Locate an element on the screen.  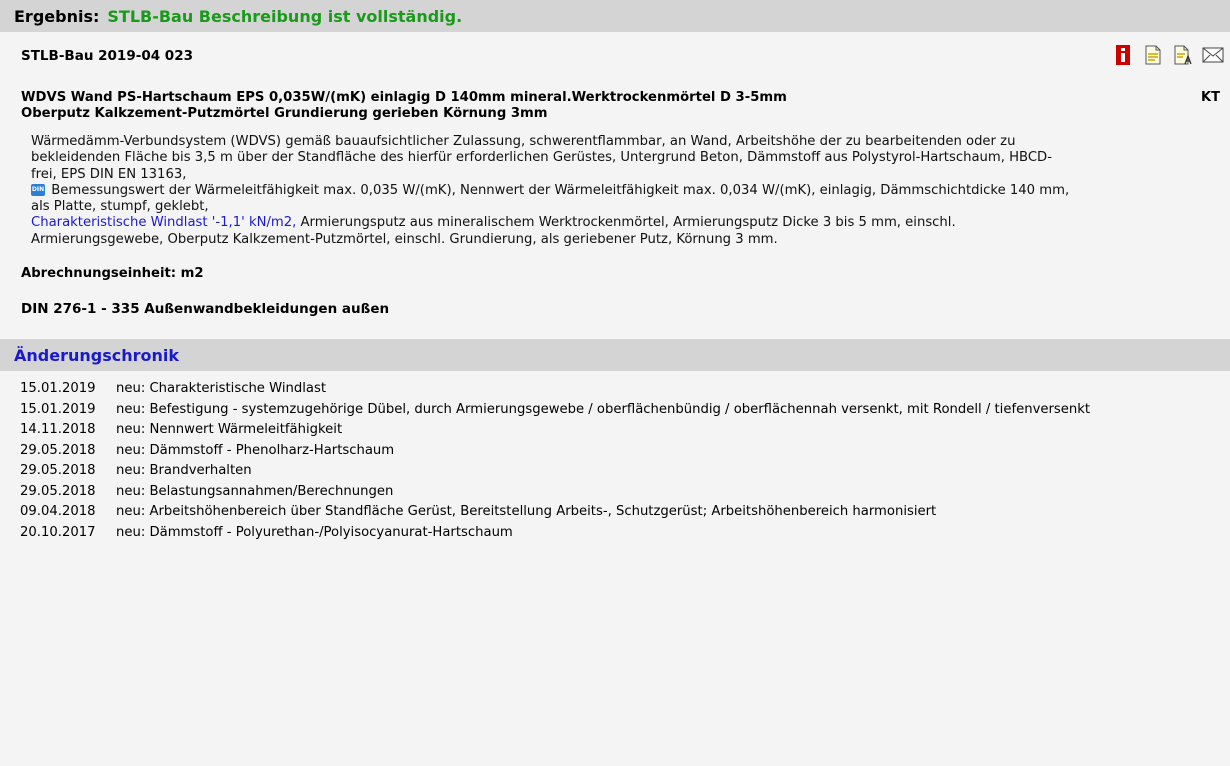
chronik-date: 14.11.2018 is located at coordinates (58, 430).